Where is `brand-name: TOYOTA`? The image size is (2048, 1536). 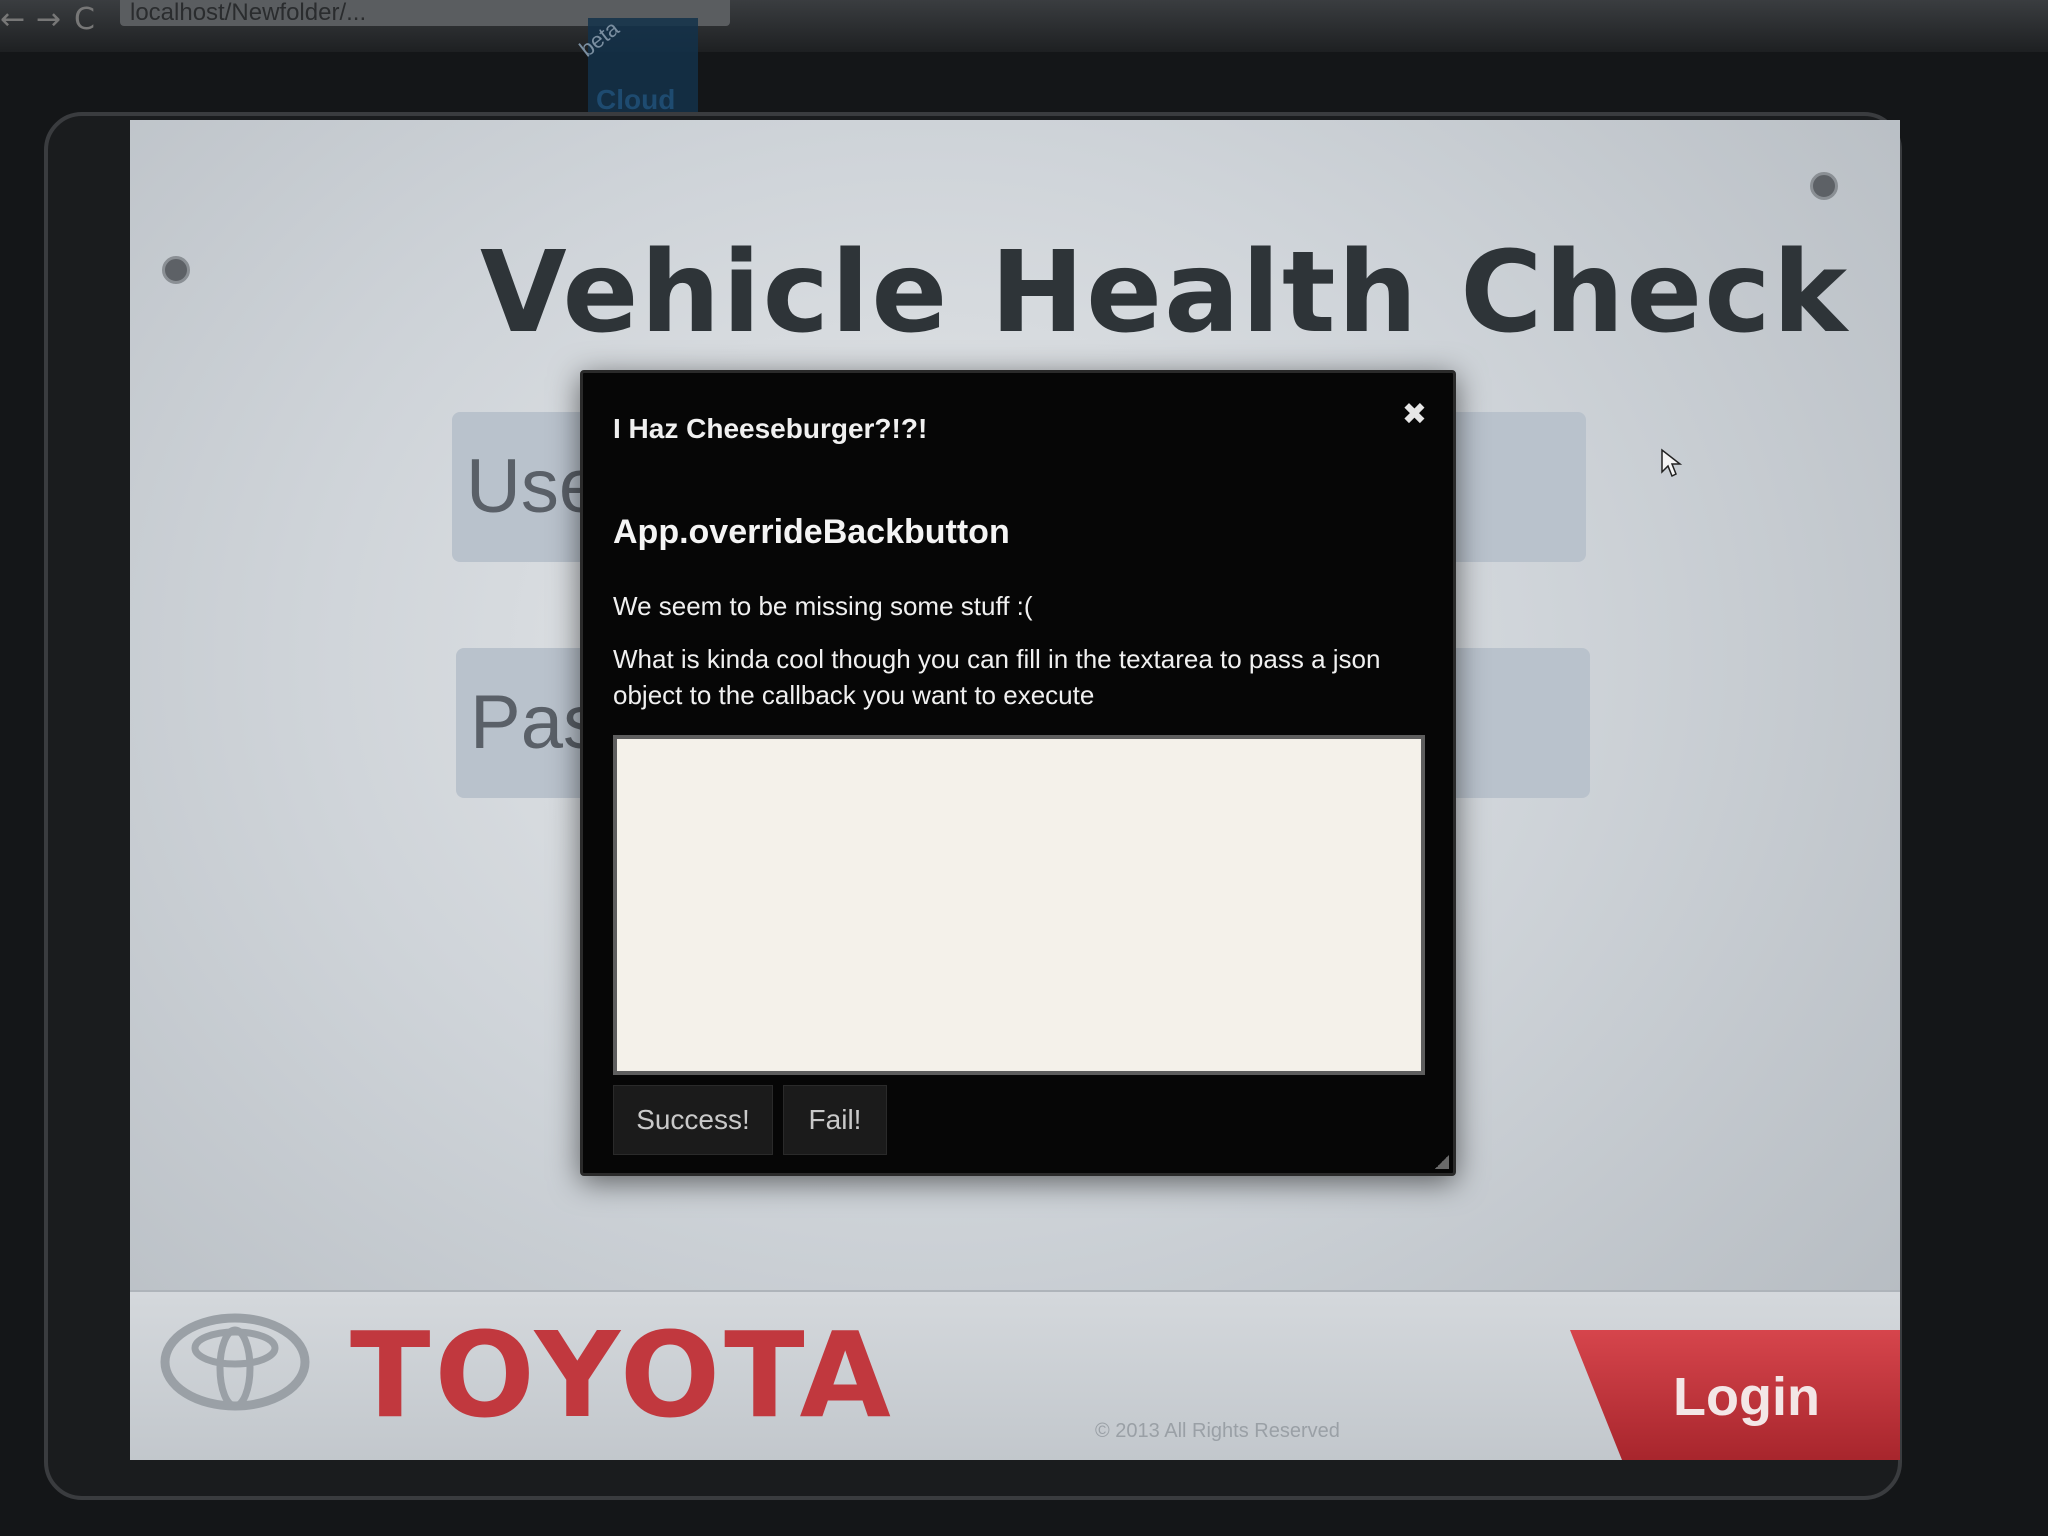 brand-name: TOYOTA is located at coordinates (622, 1375).